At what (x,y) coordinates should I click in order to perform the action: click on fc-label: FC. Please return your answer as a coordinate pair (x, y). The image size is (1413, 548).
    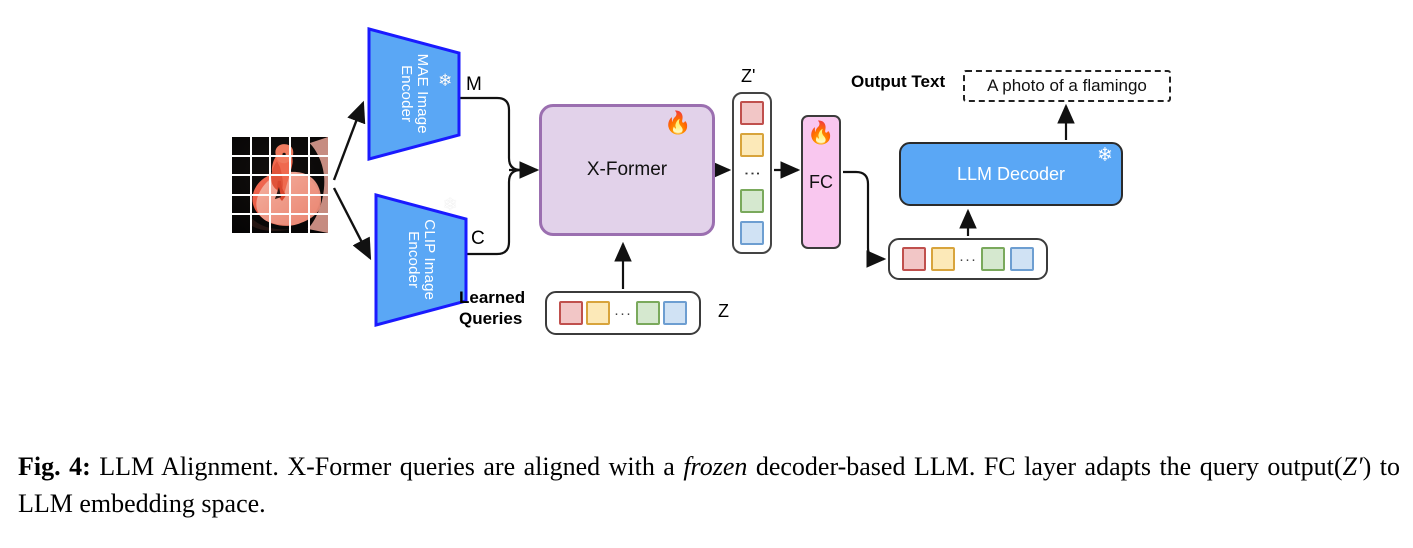
    Looking at the image, I should click on (821, 181).